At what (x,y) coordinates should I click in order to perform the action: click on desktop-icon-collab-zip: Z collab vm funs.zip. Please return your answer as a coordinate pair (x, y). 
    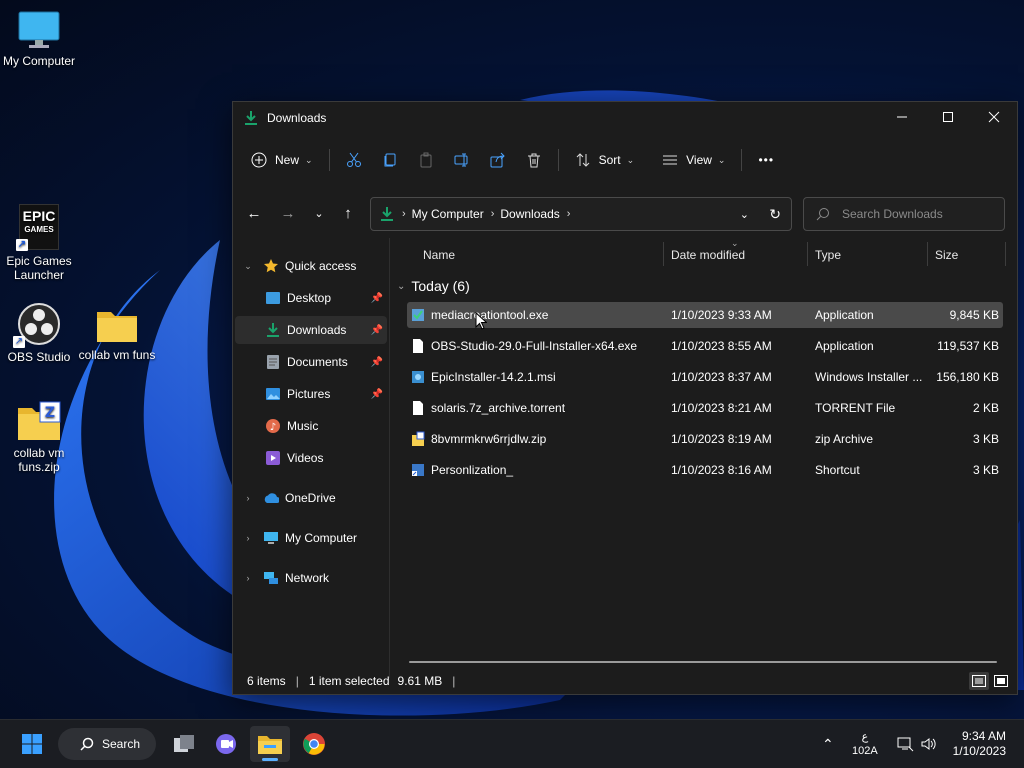
    Looking at the image, I should click on (39, 437).